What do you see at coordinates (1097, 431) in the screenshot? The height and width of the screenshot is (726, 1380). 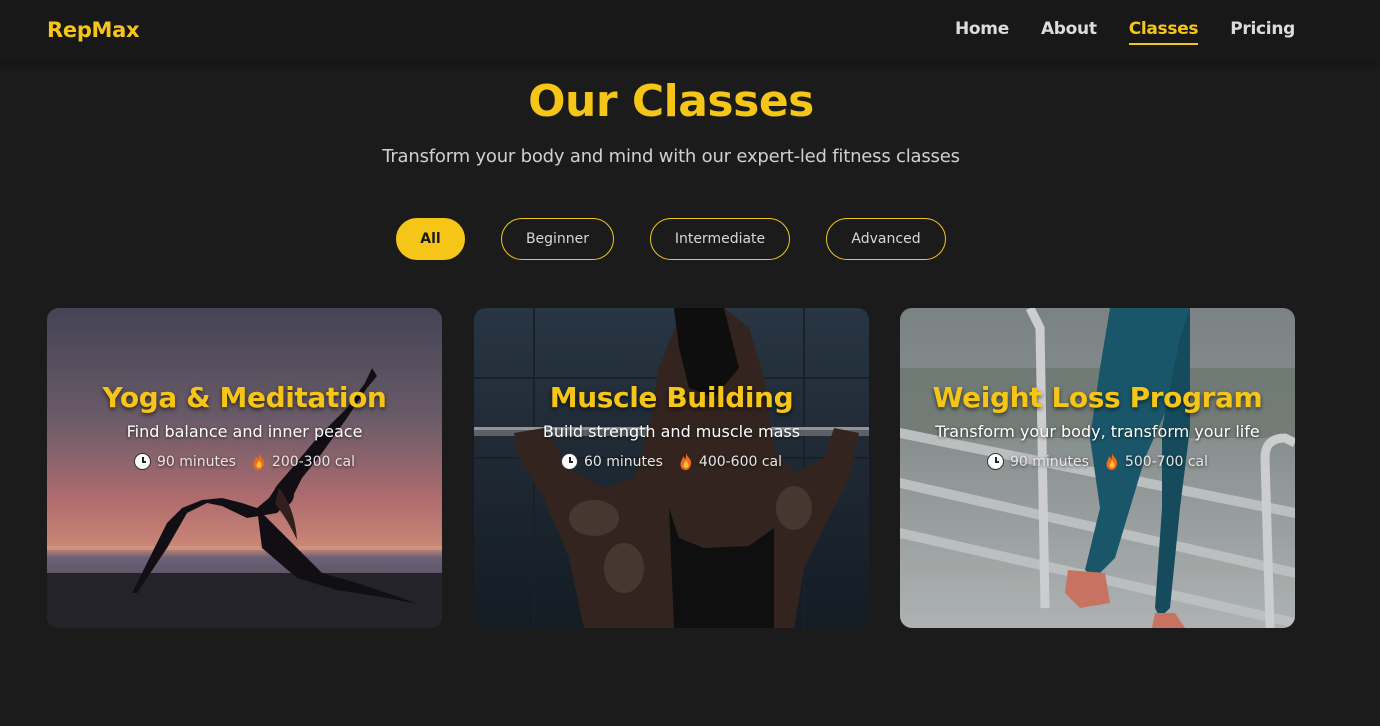 I see `class-description: Transform your body, transform your life` at bounding box center [1097, 431].